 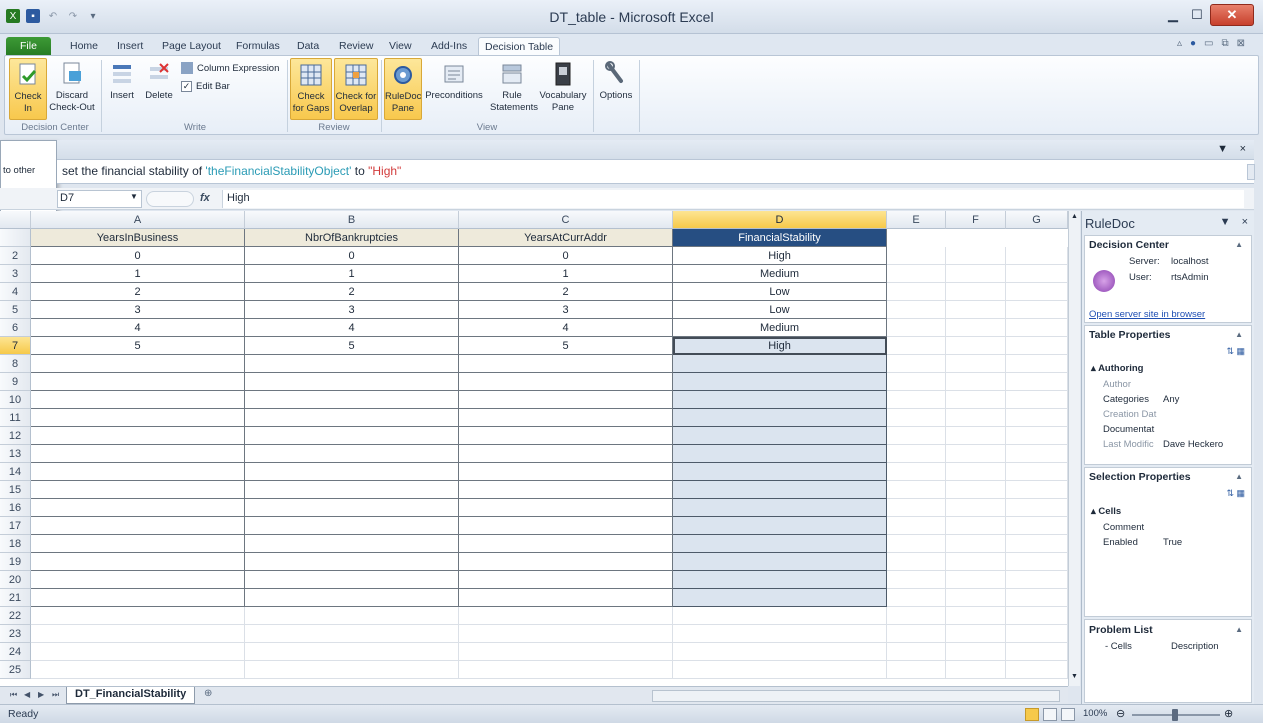 What do you see at coordinates (1225, 222) in the screenshot?
I see `dropdown-arrow-icon: ▼` at bounding box center [1225, 222].